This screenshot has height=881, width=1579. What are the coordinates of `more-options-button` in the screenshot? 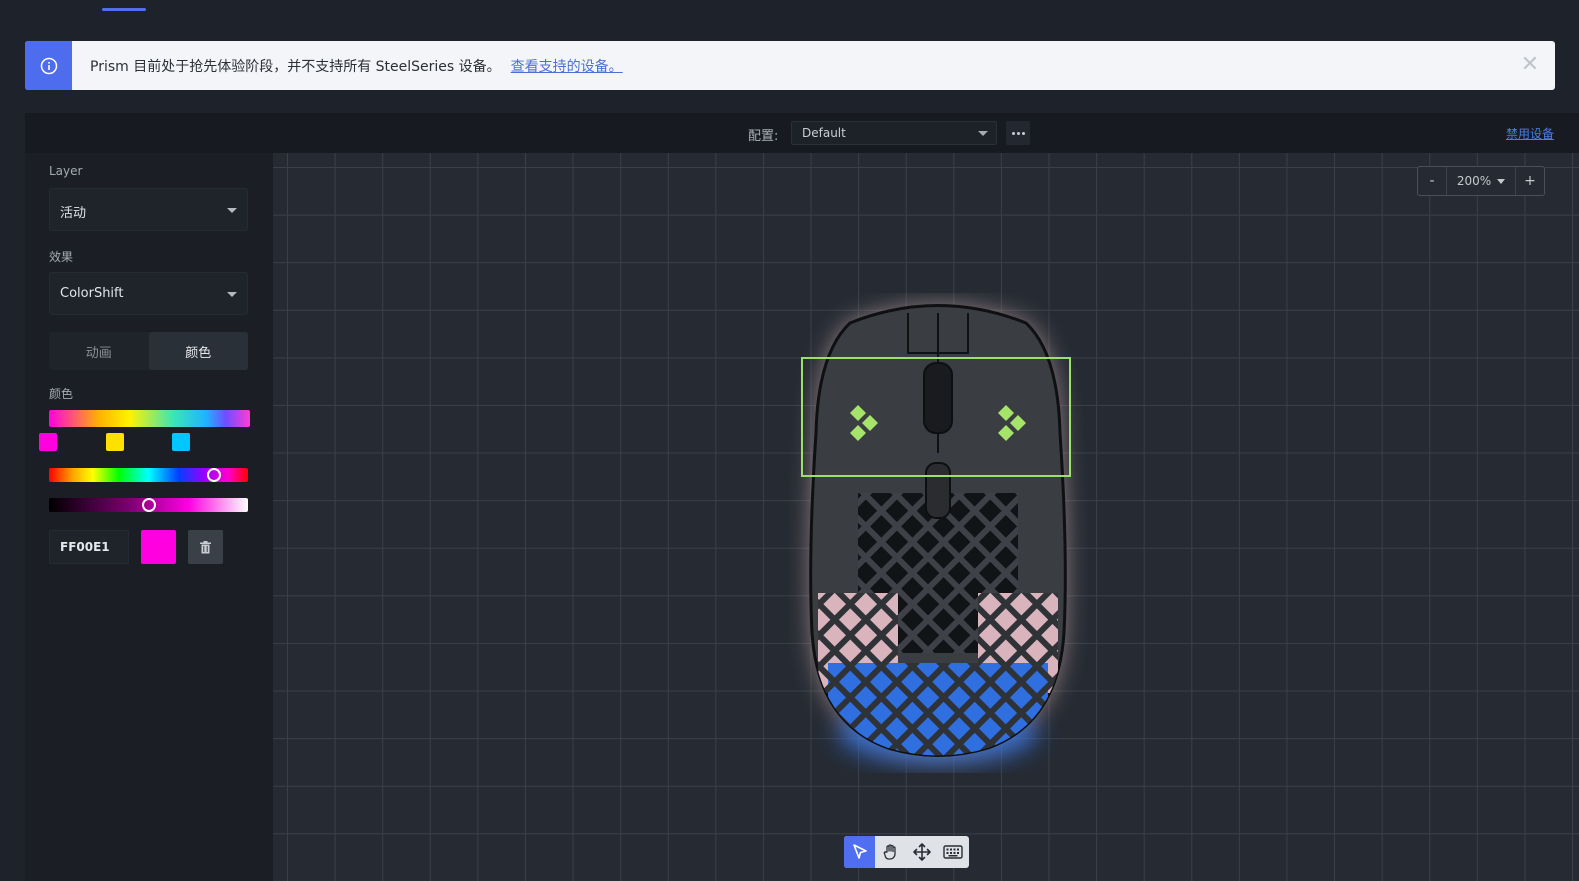 It's located at (1018, 133).